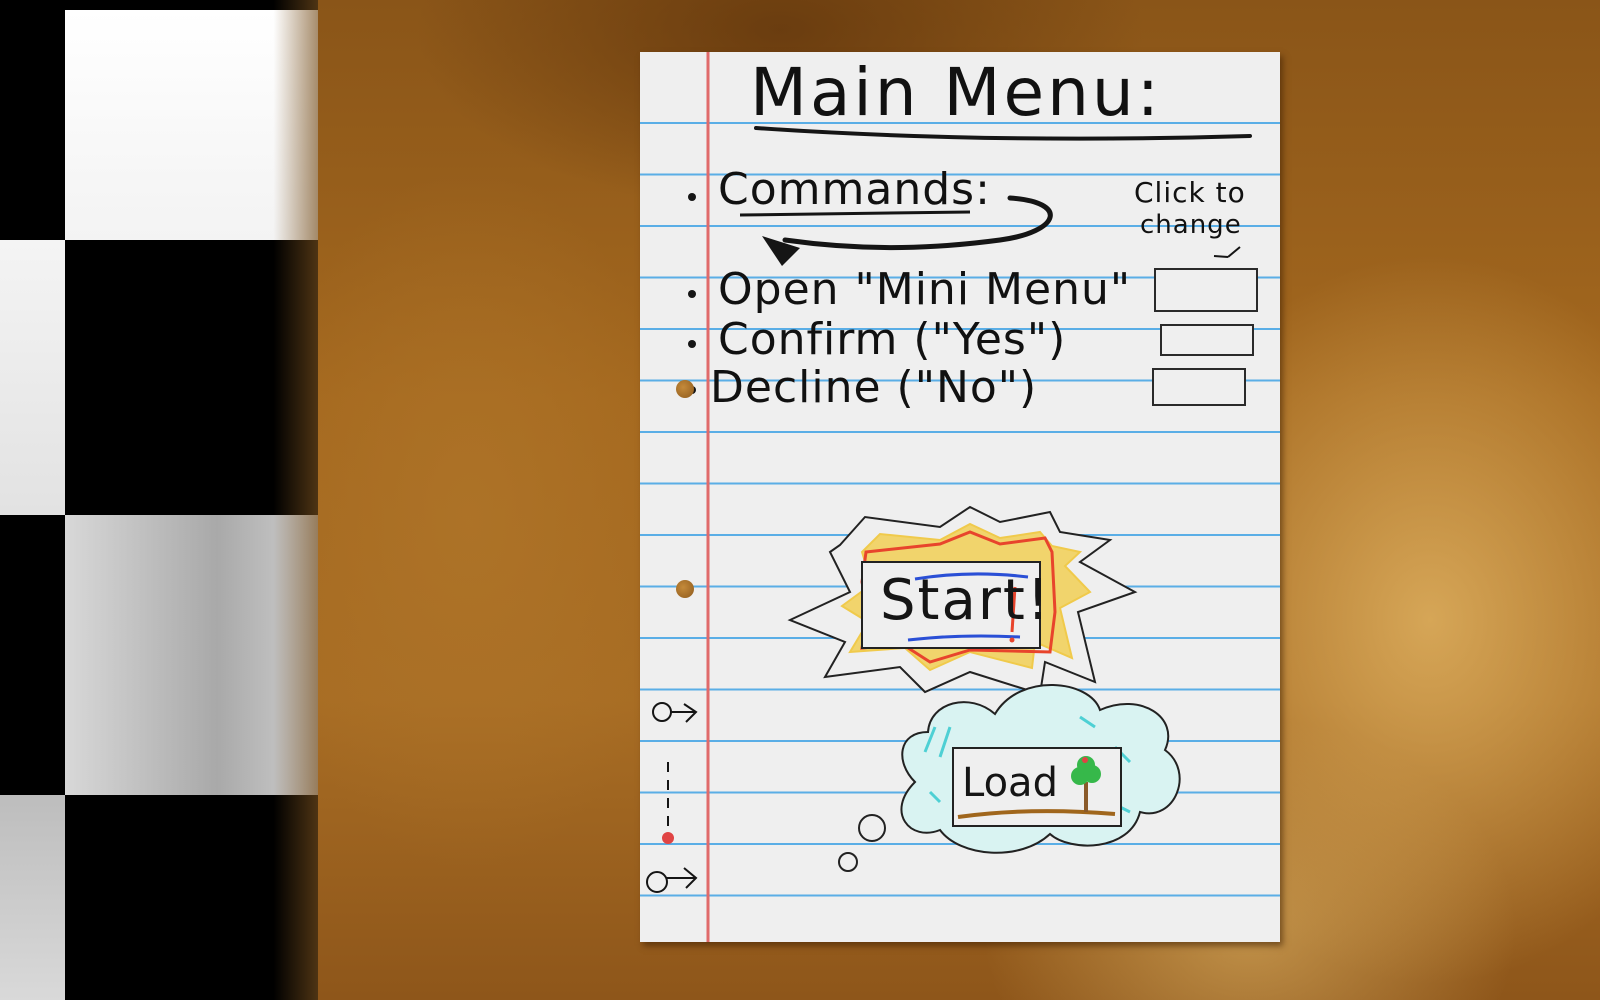 The width and height of the screenshot is (1600, 1000). I want to click on click-hint-line2: change, so click(1191, 225).